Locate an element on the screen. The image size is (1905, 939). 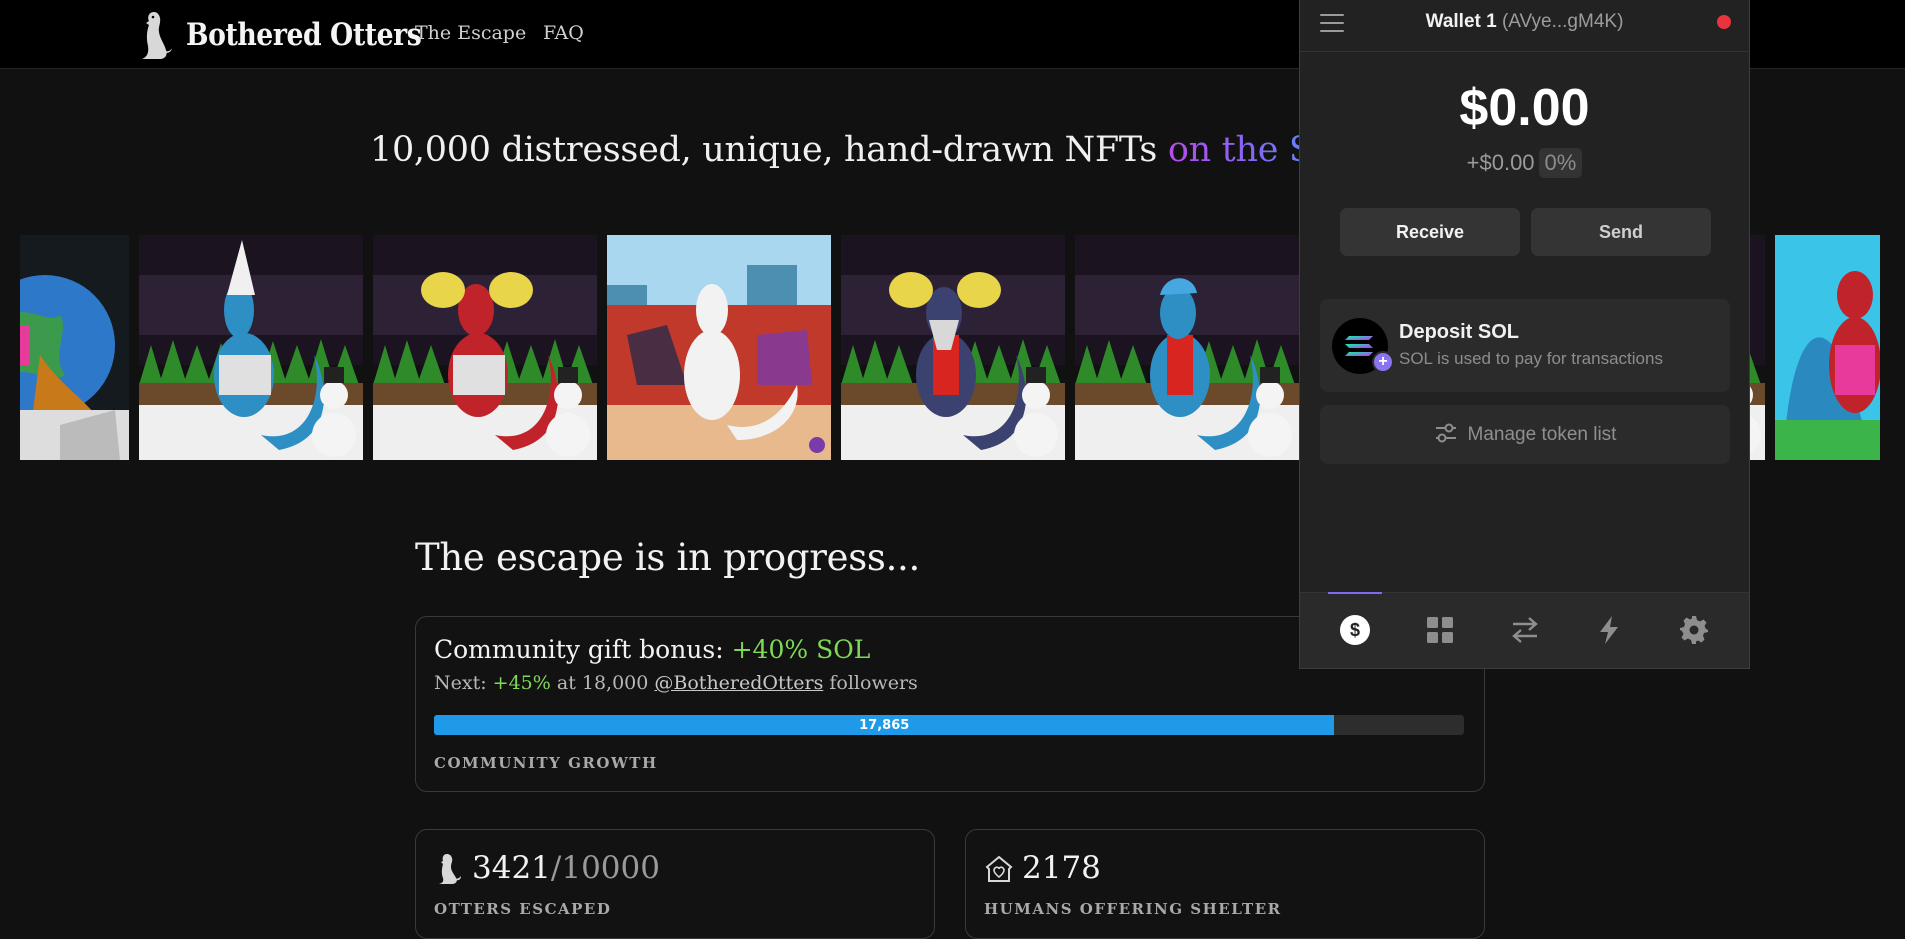
active-tab-indicator is located at coordinates (1355, 593).